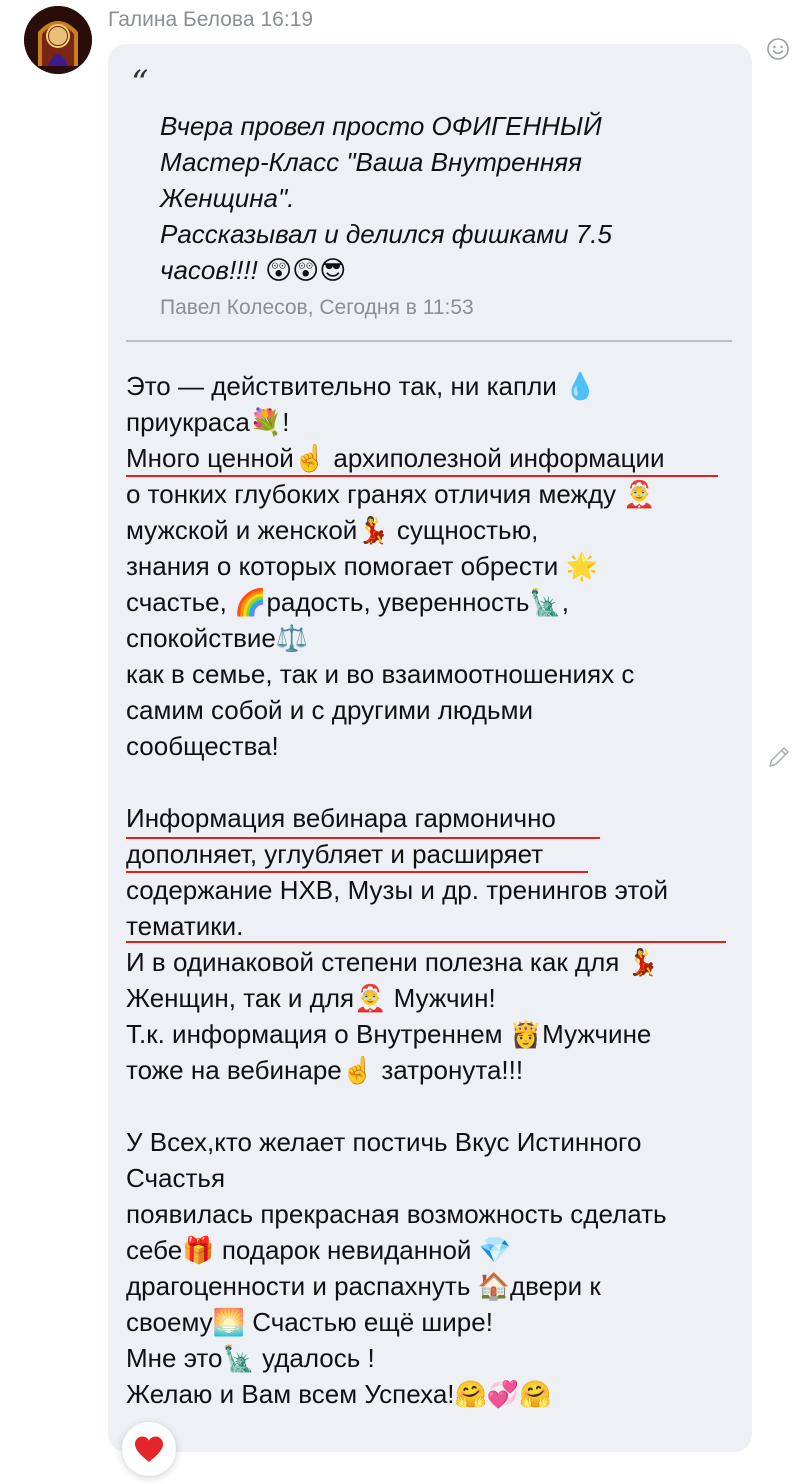 This screenshot has height=1484, width=800. I want to click on heart-icon, so click(149, 1449).